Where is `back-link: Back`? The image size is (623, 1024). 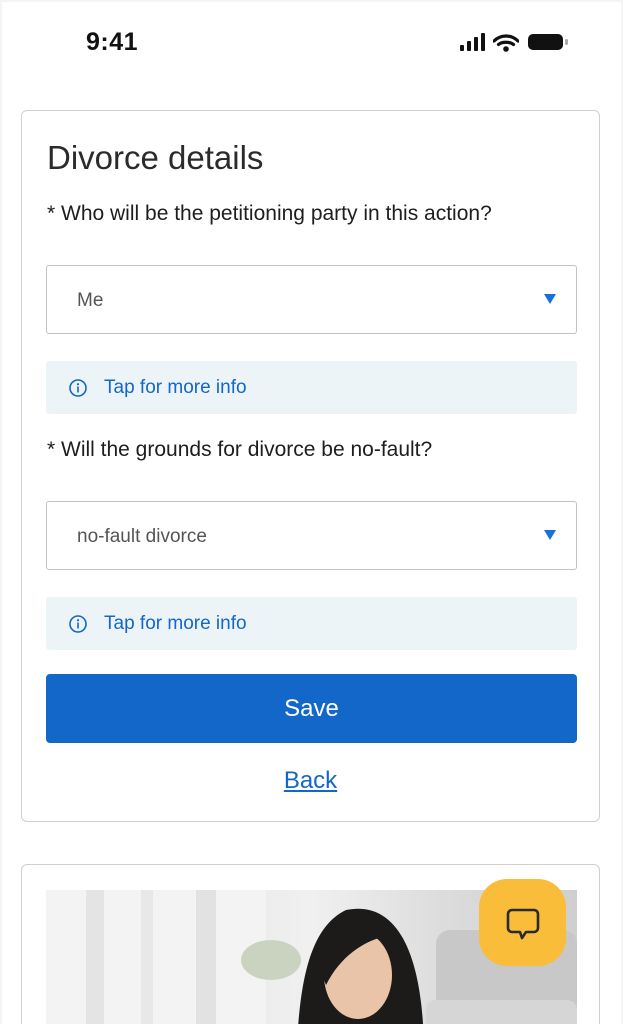 back-link: Back is located at coordinates (310, 781).